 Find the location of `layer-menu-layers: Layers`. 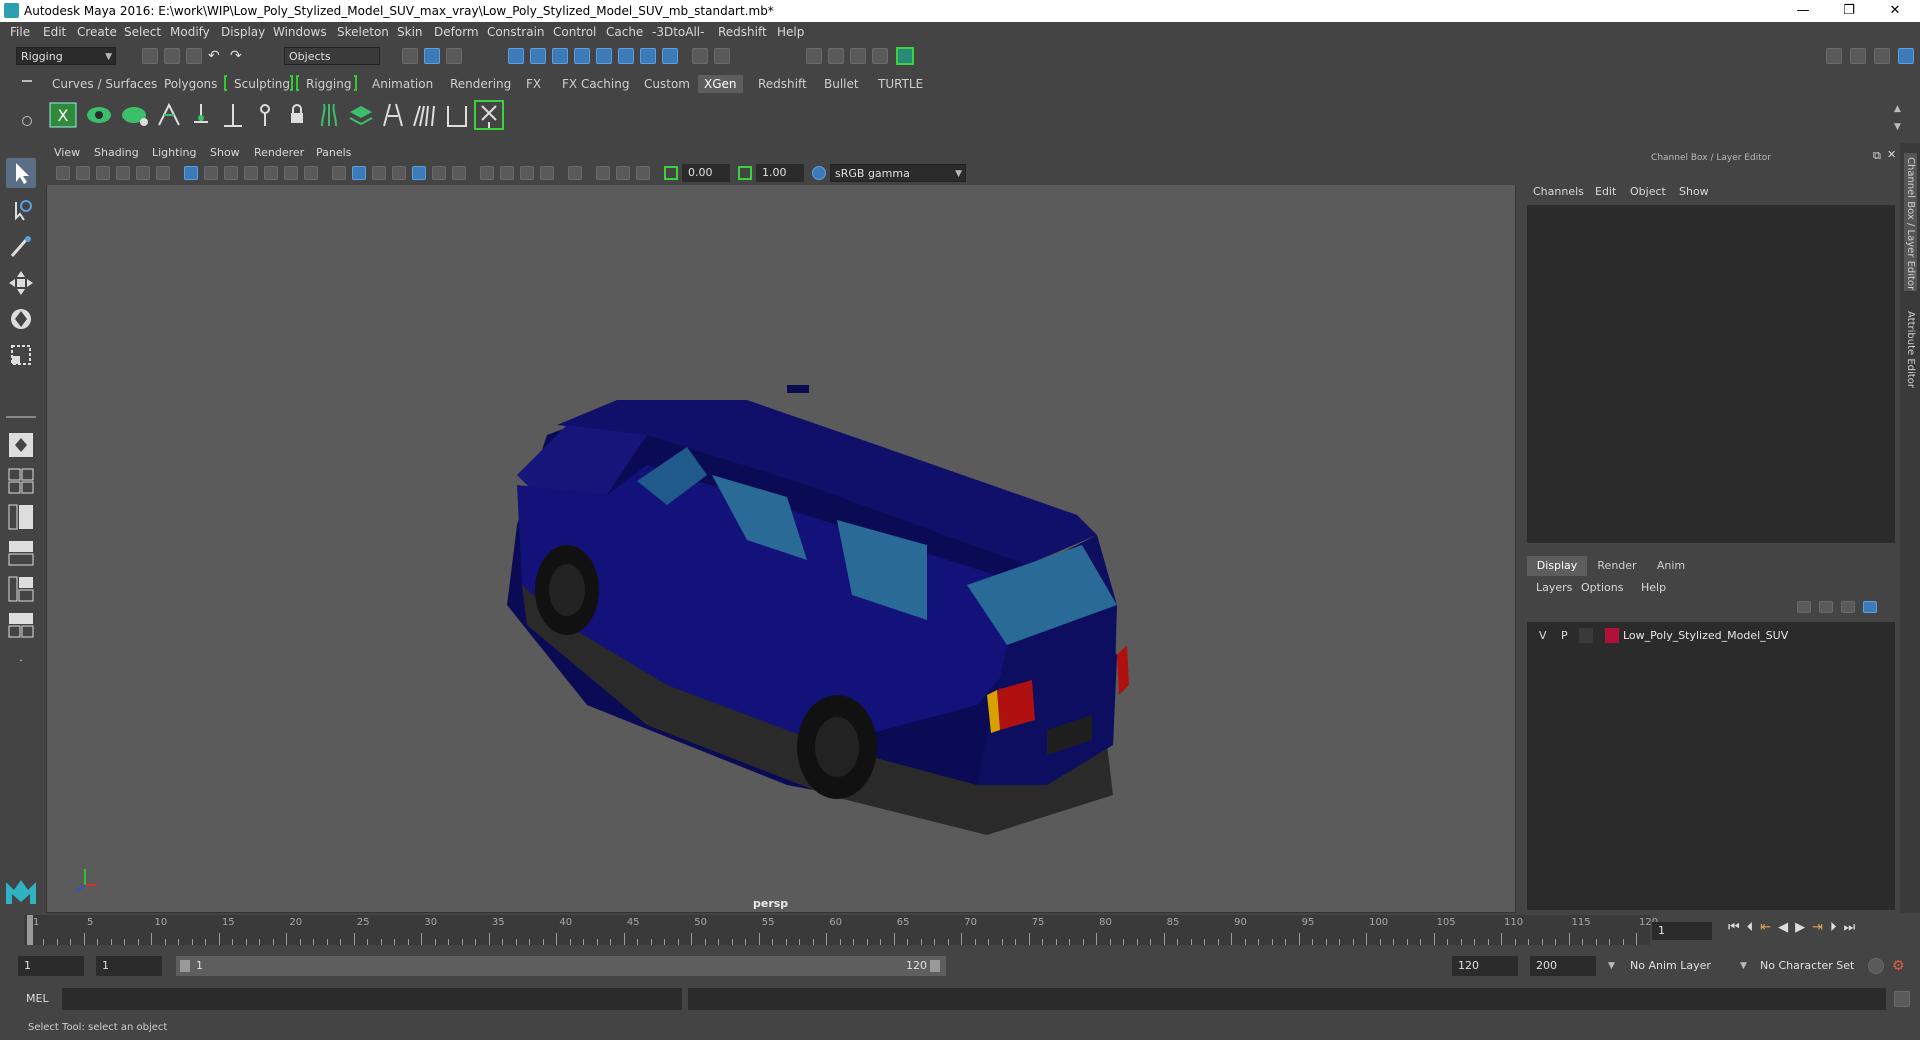

layer-menu-layers: Layers is located at coordinates (1554, 587).